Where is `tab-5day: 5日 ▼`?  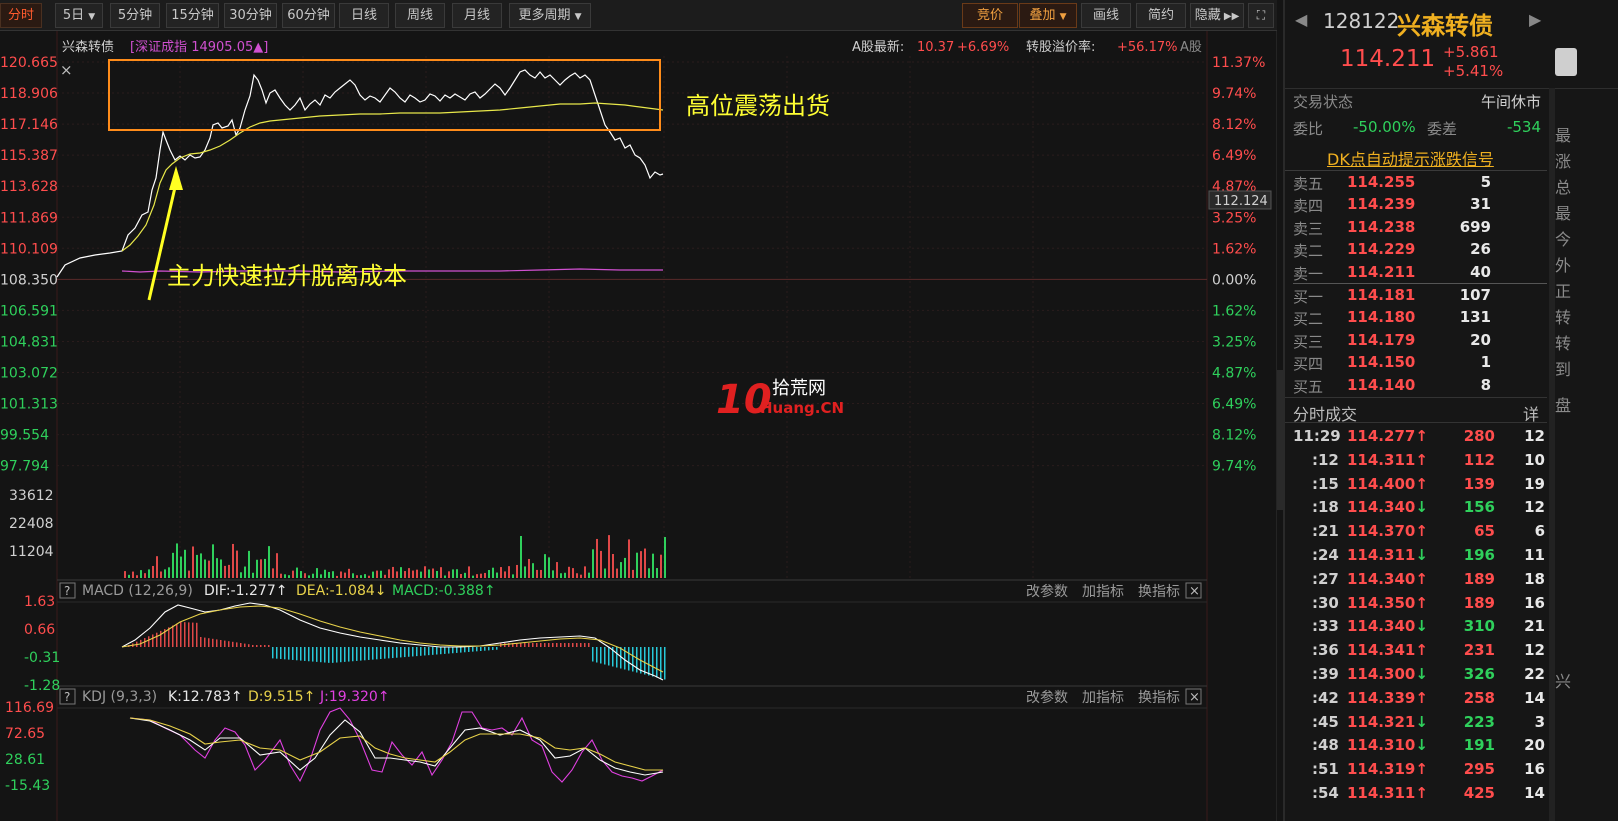 tab-5day: 5日 ▼ is located at coordinates (79, 15).